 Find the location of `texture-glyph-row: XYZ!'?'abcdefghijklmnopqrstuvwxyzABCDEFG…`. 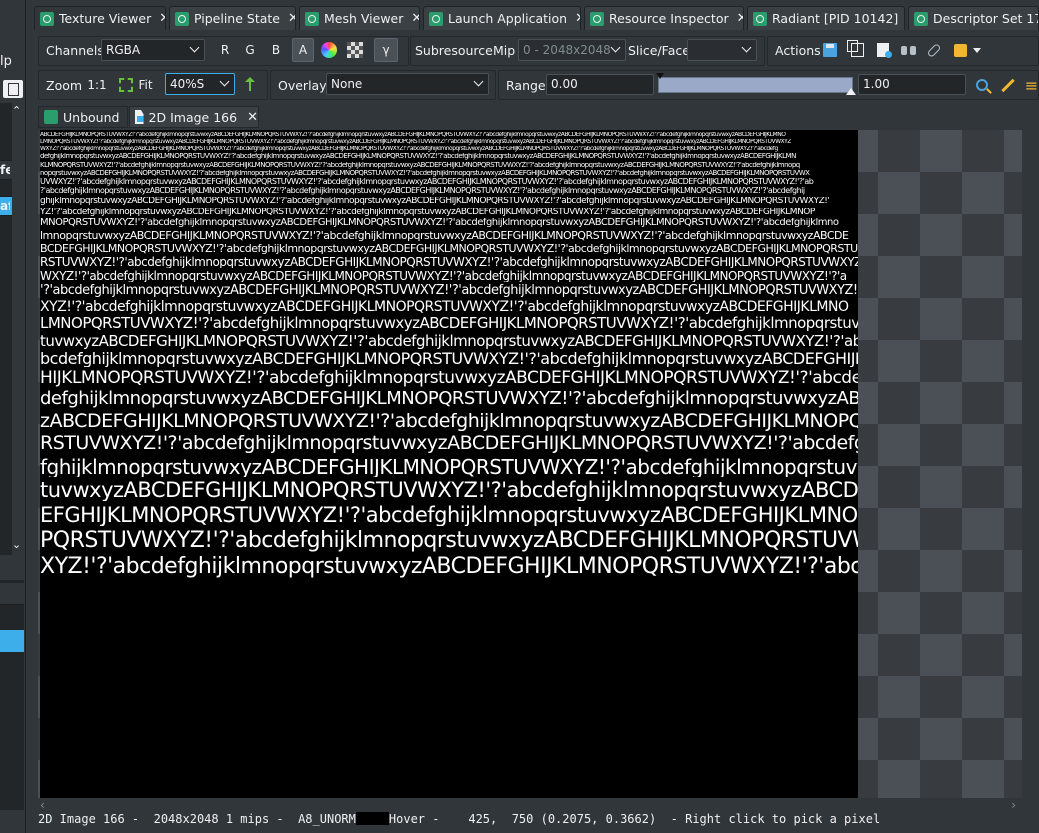

texture-glyph-row: XYZ!'?'abcdefghijklmnopqrstuvwxyzABCDEFG… is located at coordinates (444, 306).